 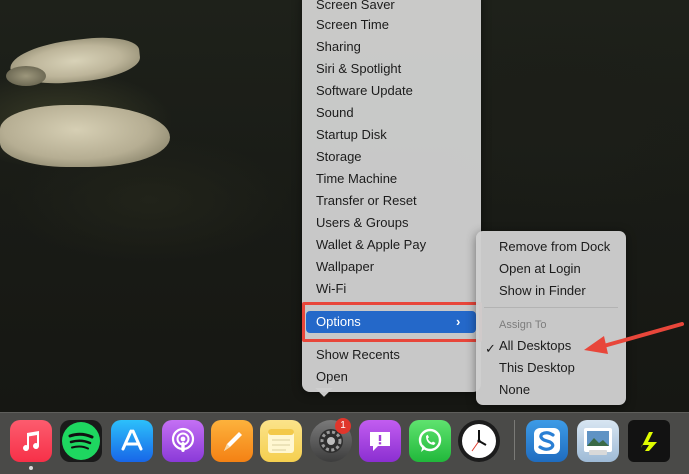 I want to click on menu-item-show-recents: Show Recents, so click(x=391, y=355).